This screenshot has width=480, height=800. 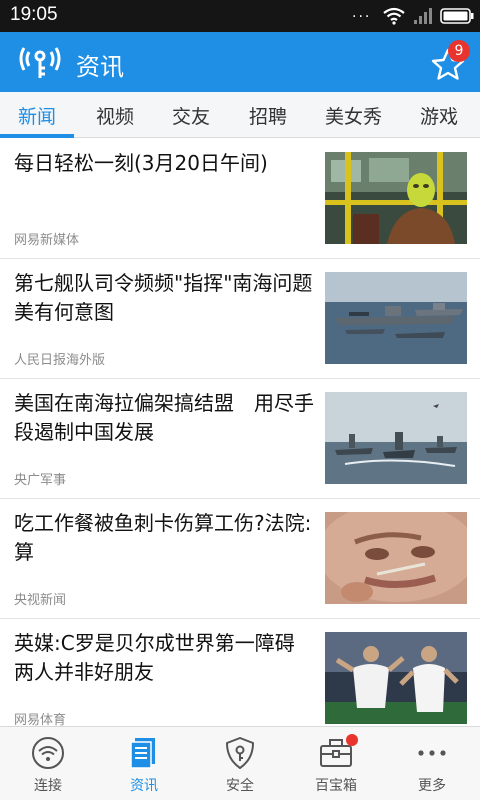 I want to click on nav-news-label: 资讯, so click(x=144, y=786).